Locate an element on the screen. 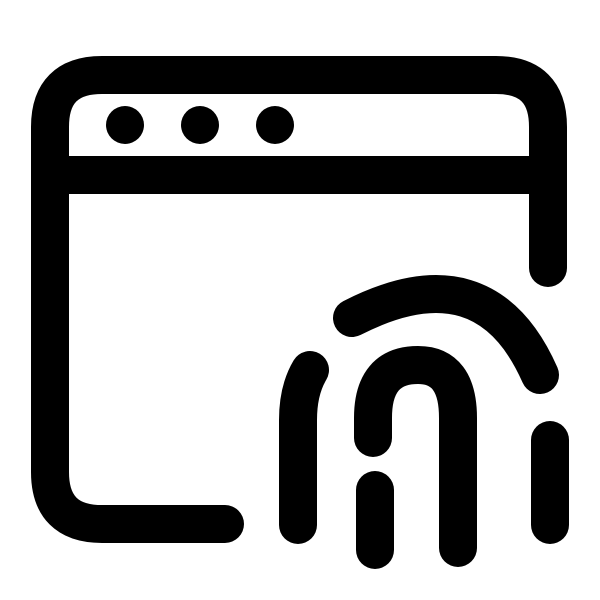 The width and height of the screenshot is (600, 600). window-dots is located at coordinates (200, 125).